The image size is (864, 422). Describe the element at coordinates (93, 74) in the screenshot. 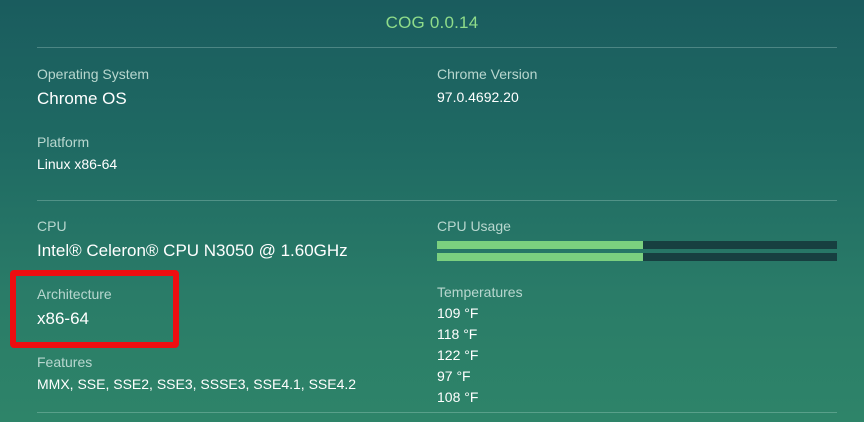

I see `os-label: Operating System` at that location.